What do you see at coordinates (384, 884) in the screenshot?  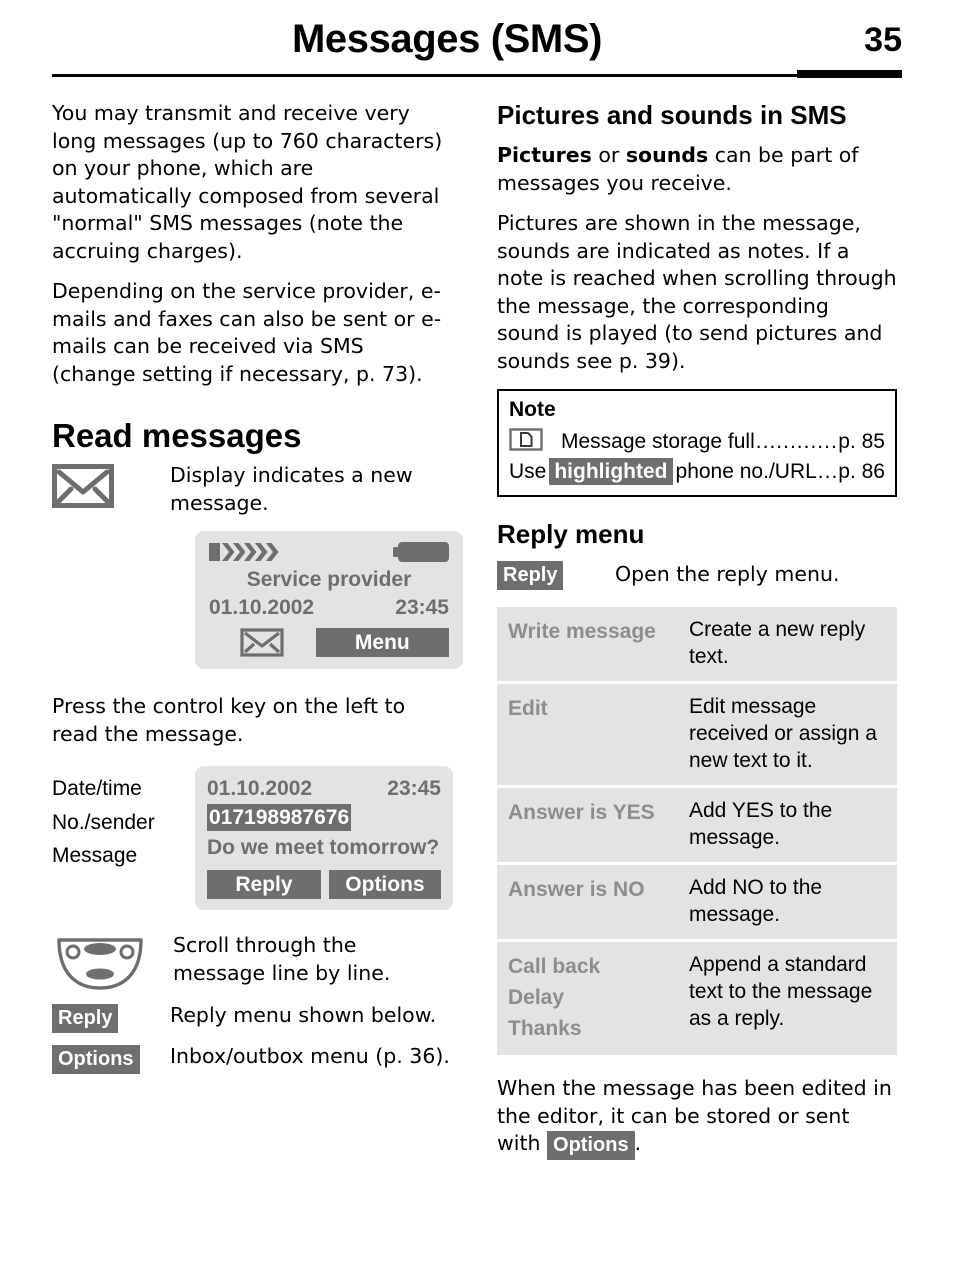 I see `display-right-softkey-options: Options` at bounding box center [384, 884].